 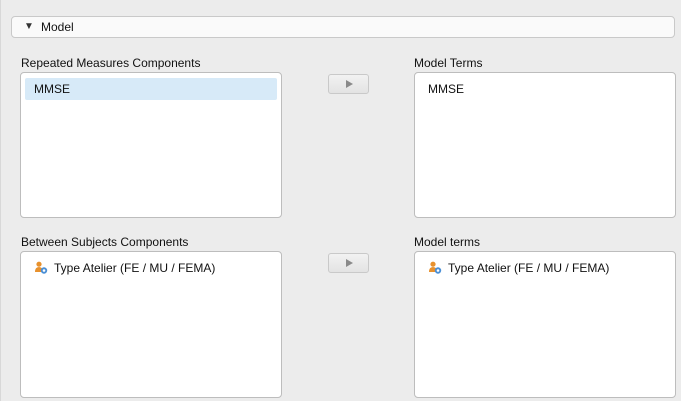 I want to click on model-terms-lower-label: Model terms, so click(x=447, y=242).